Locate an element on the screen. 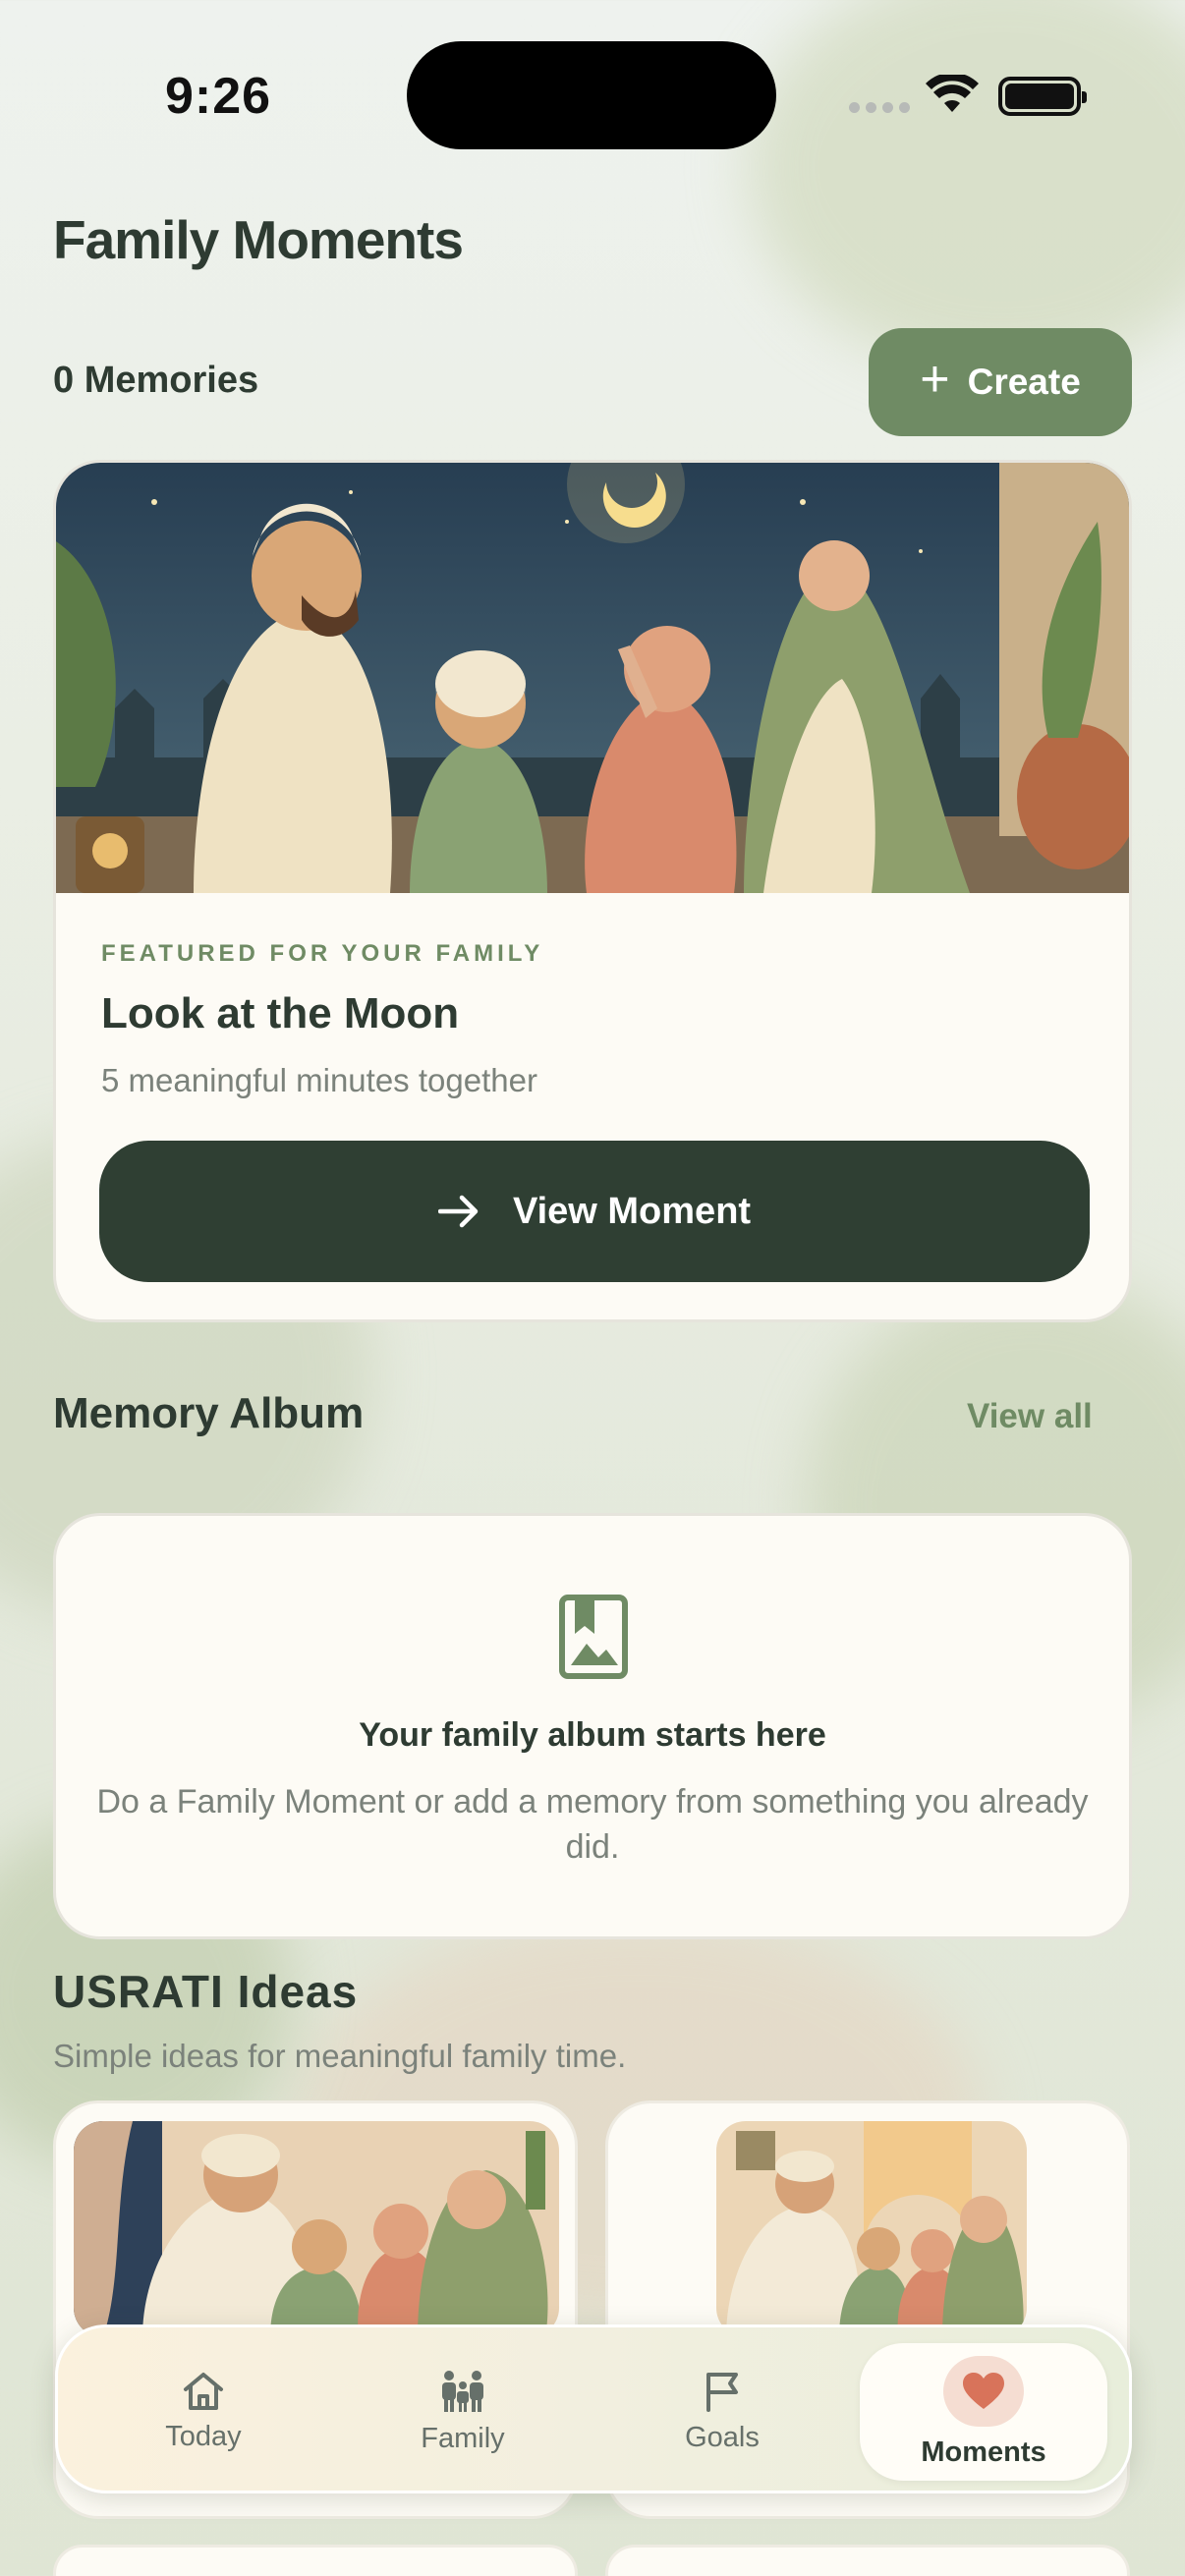 The image size is (1185, 2576). battery-icon is located at coordinates (1042, 96).